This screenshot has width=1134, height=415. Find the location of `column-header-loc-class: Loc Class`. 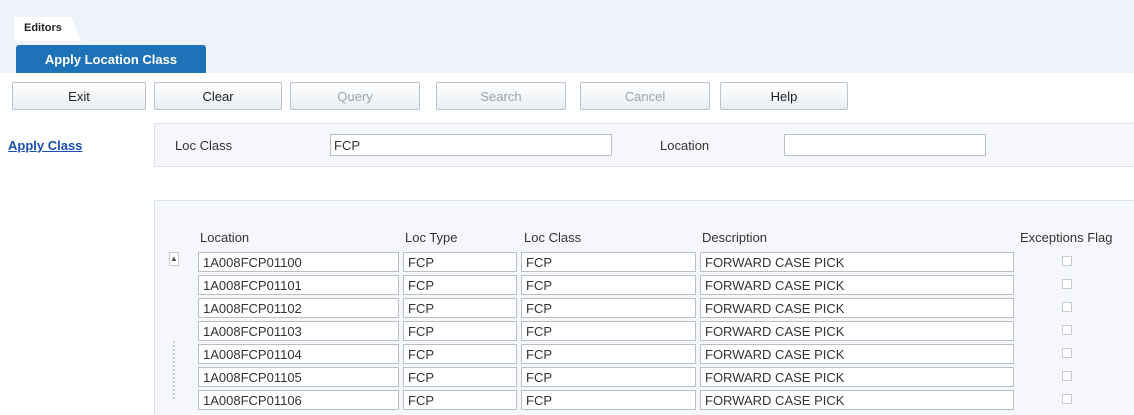

column-header-loc-class: Loc Class is located at coordinates (552, 237).